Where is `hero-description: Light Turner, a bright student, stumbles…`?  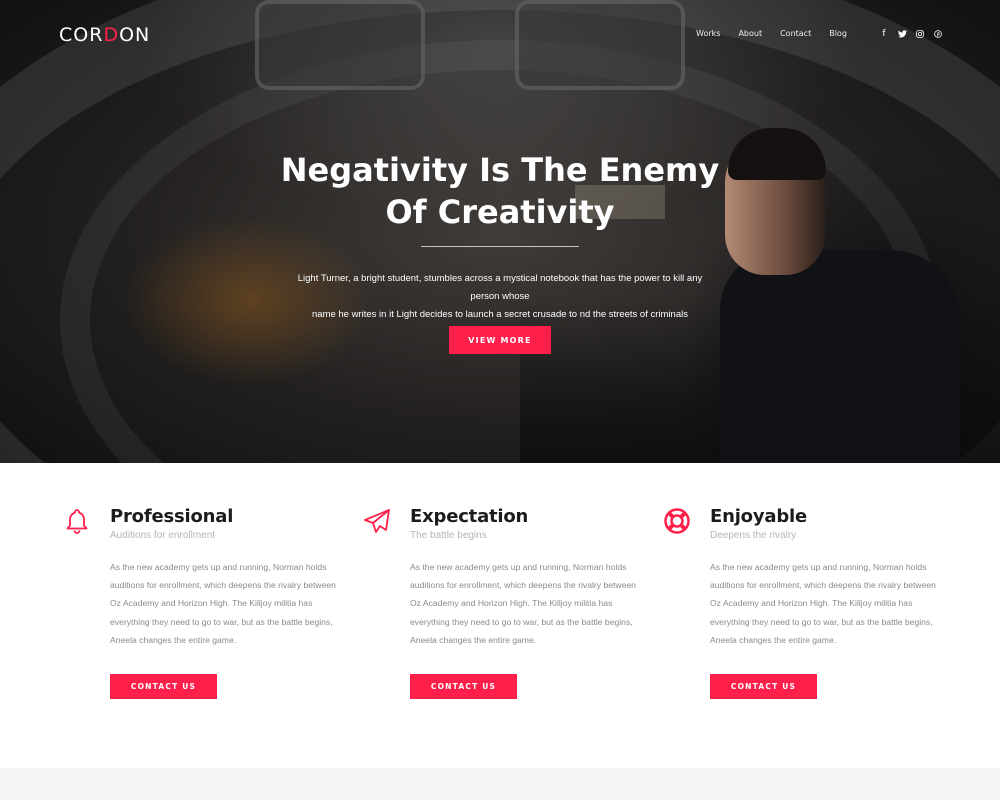
hero-description: Light Turner, a bright student, stumbles… is located at coordinates (500, 297).